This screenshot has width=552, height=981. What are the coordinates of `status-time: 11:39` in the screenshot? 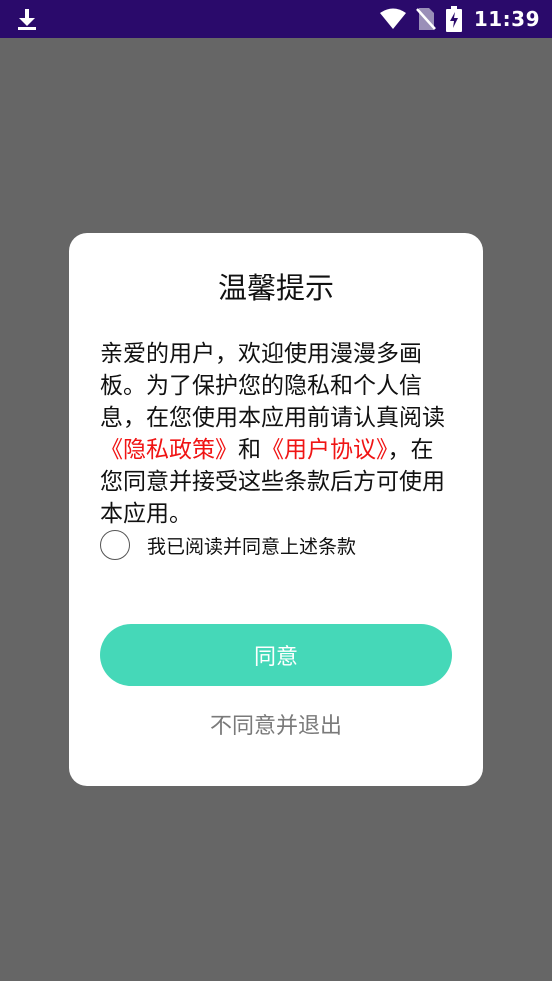 It's located at (506, 19).